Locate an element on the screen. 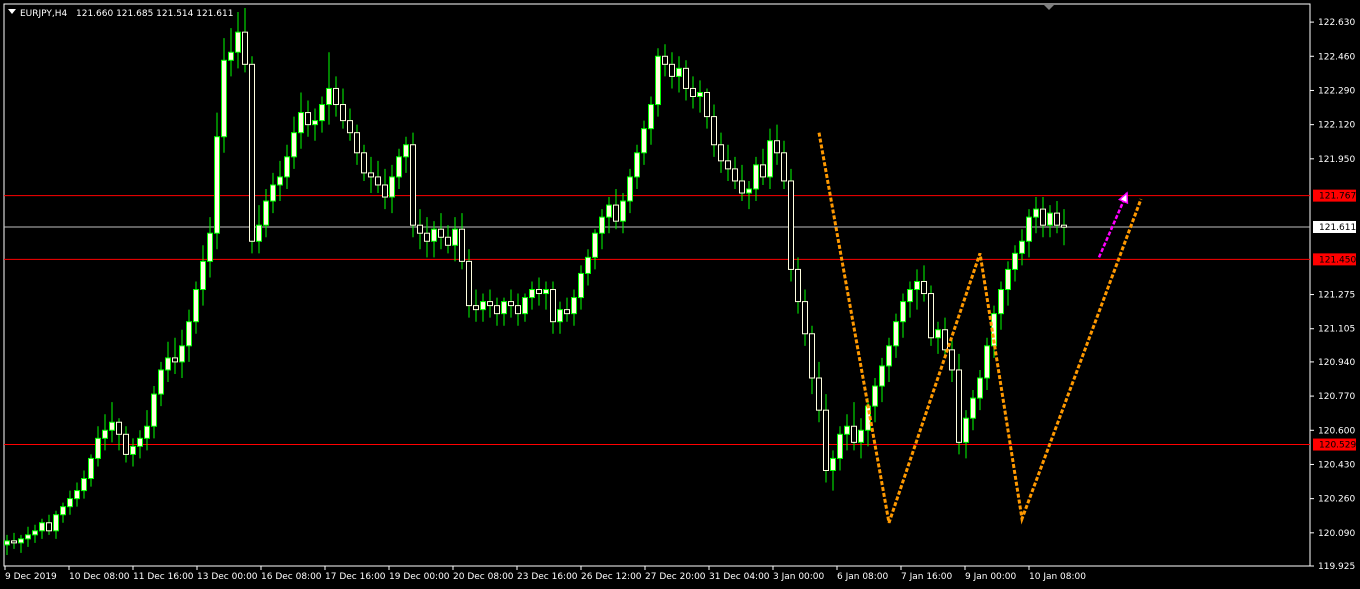 The width and height of the screenshot is (1360, 589). y-tick-label: 122.120 is located at coordinates (1336, 126).